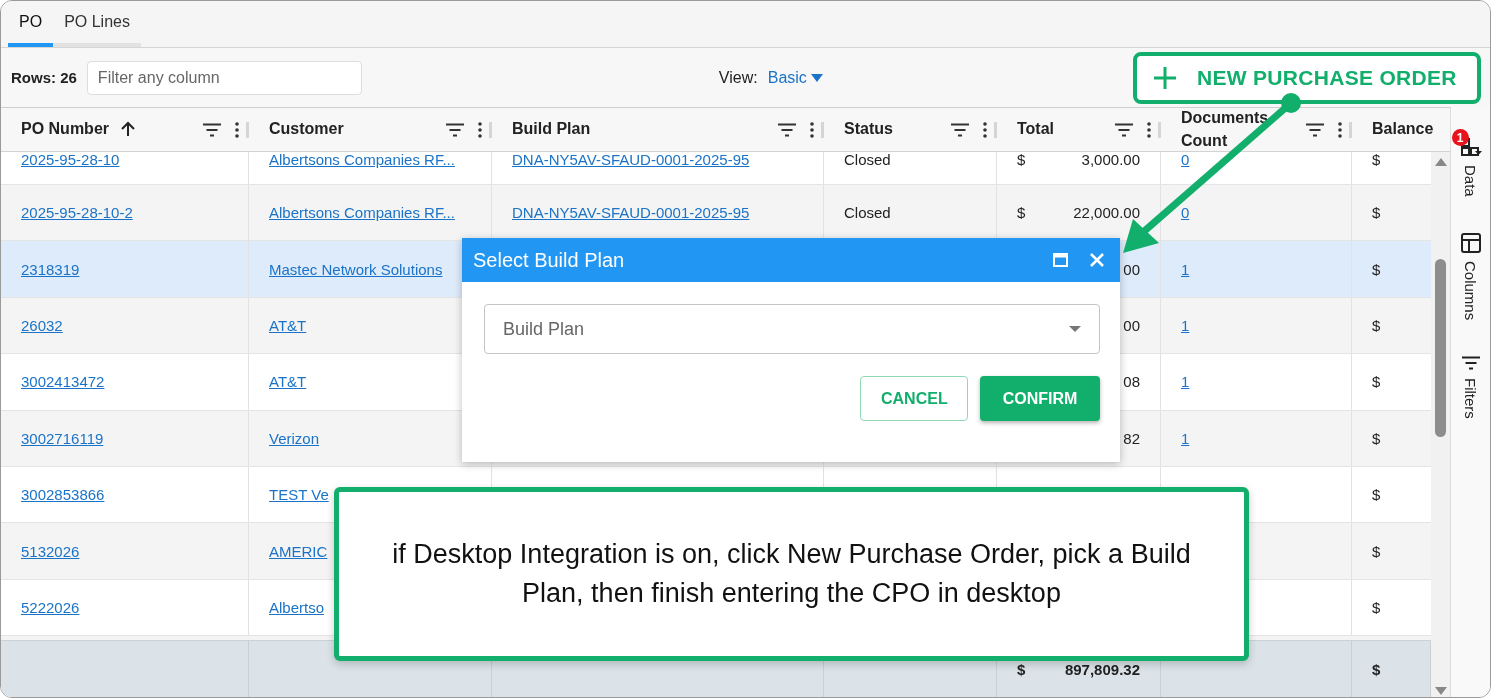  I want to click on view-label: View:, so click(738, 77).